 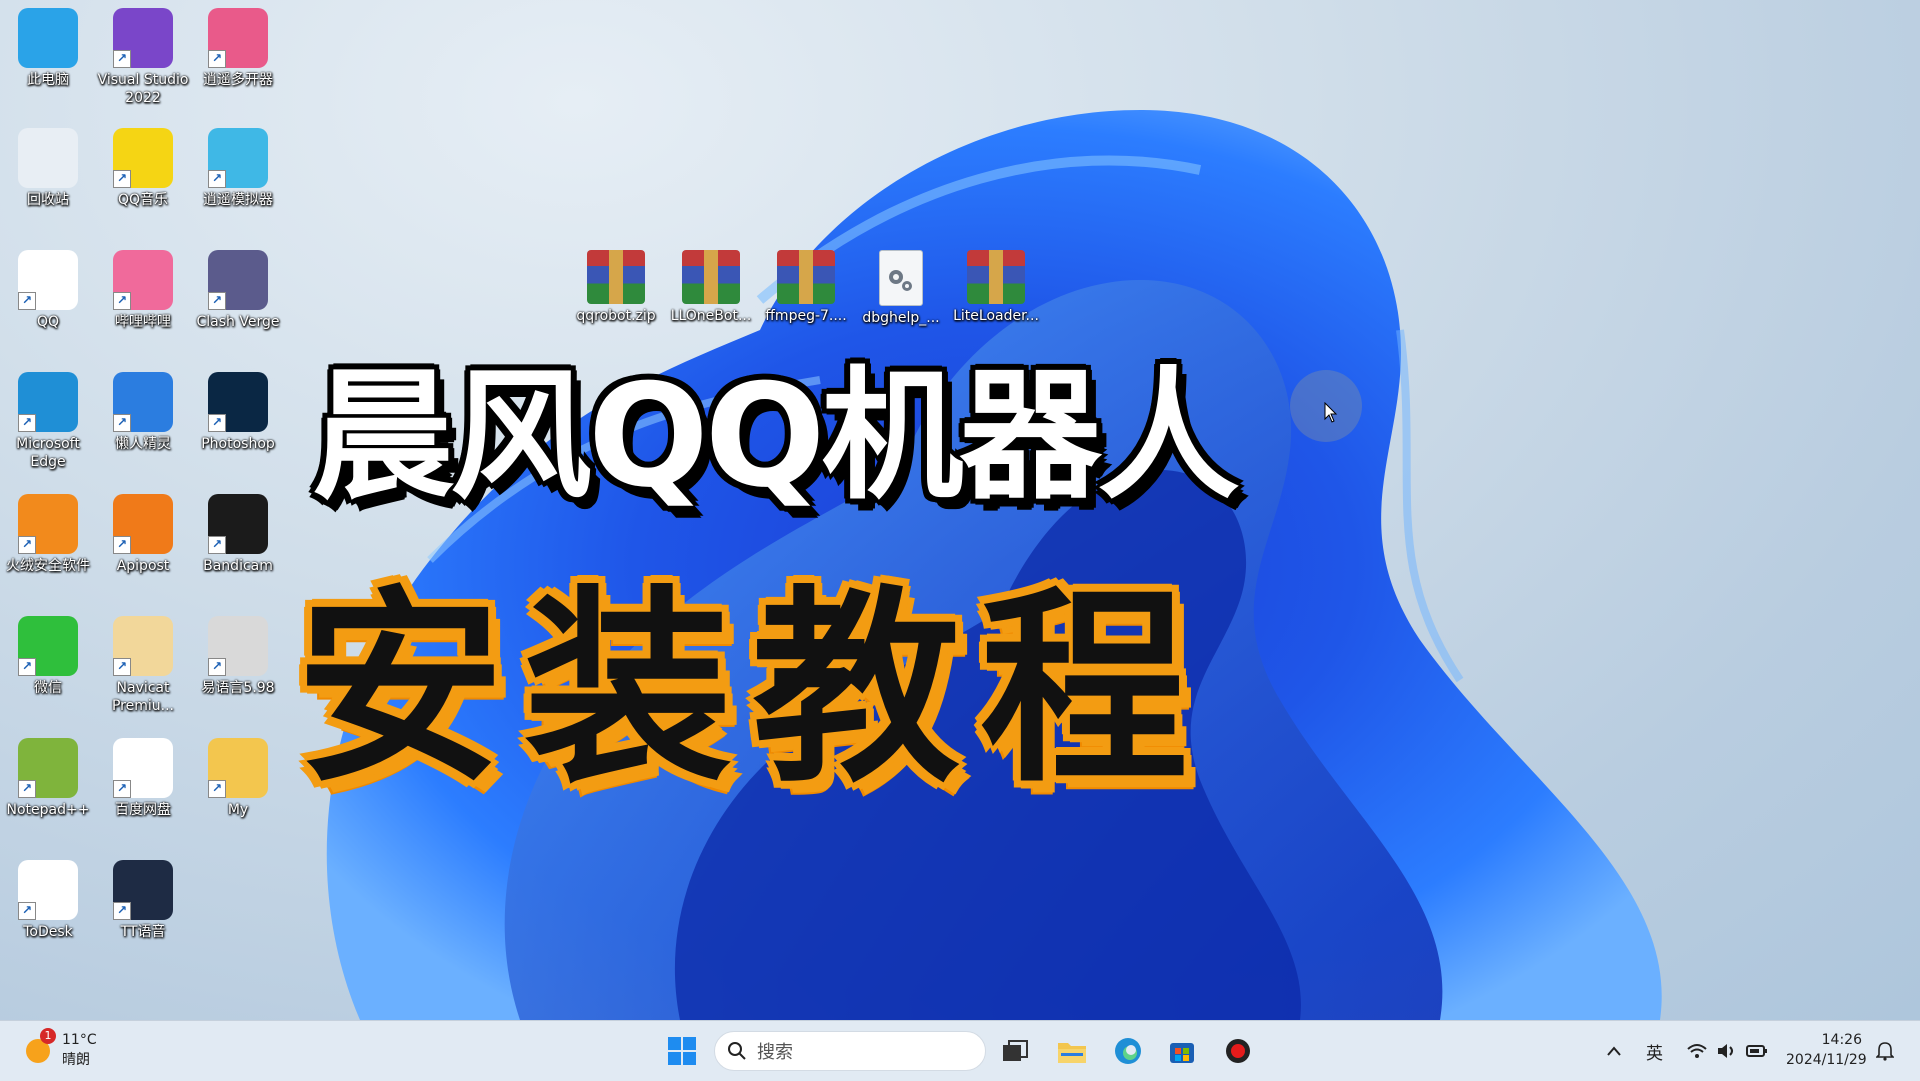 What do you see at coordinates (76, 1060) in the screenshot?
I see `weather-condition: 晴朗` at bounding box center [76, 1060].